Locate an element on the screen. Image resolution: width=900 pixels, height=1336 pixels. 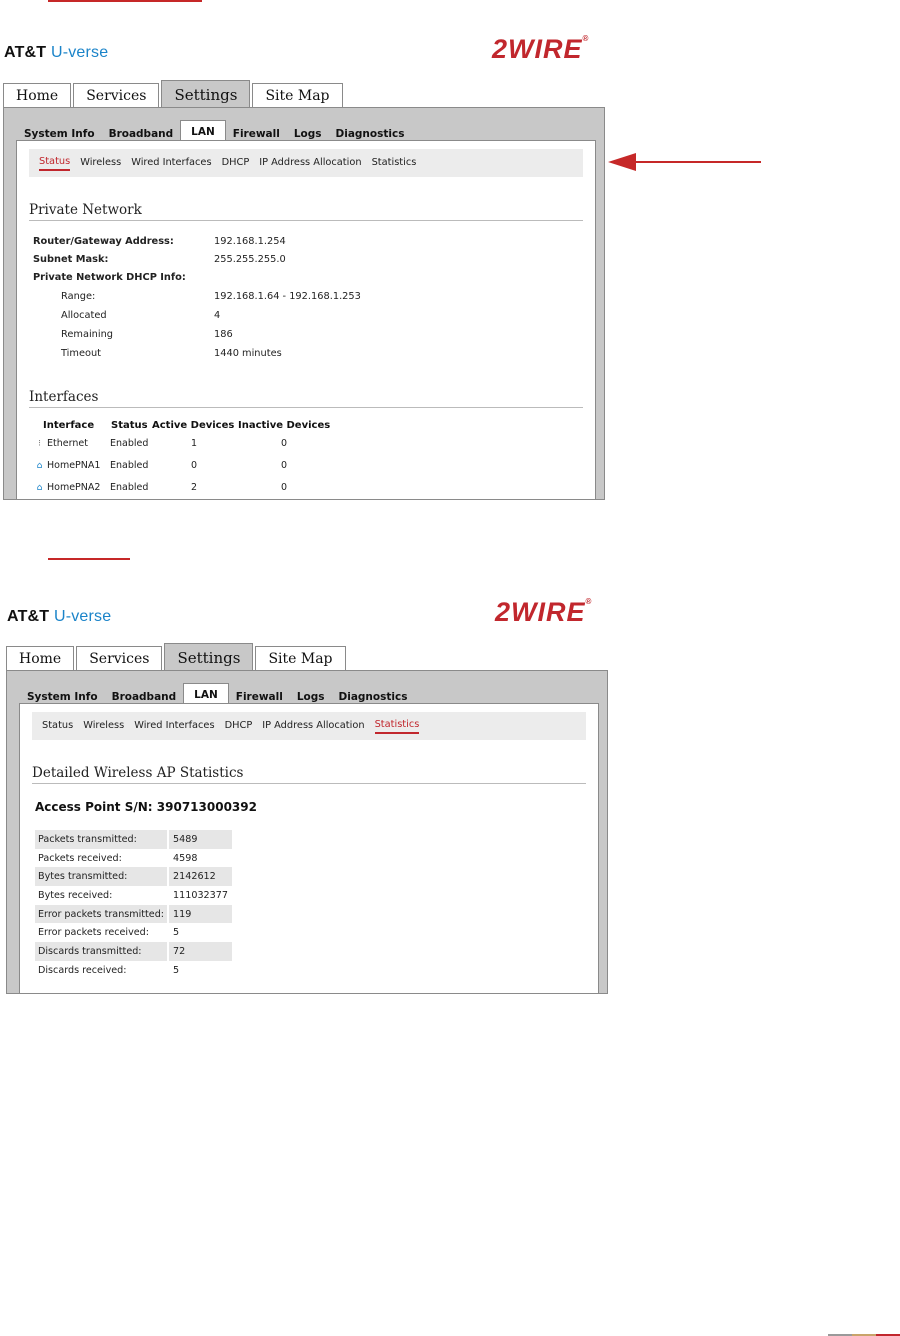
subnet-mask-value: 255.255.255.0 is located at coordinates (250, 259).